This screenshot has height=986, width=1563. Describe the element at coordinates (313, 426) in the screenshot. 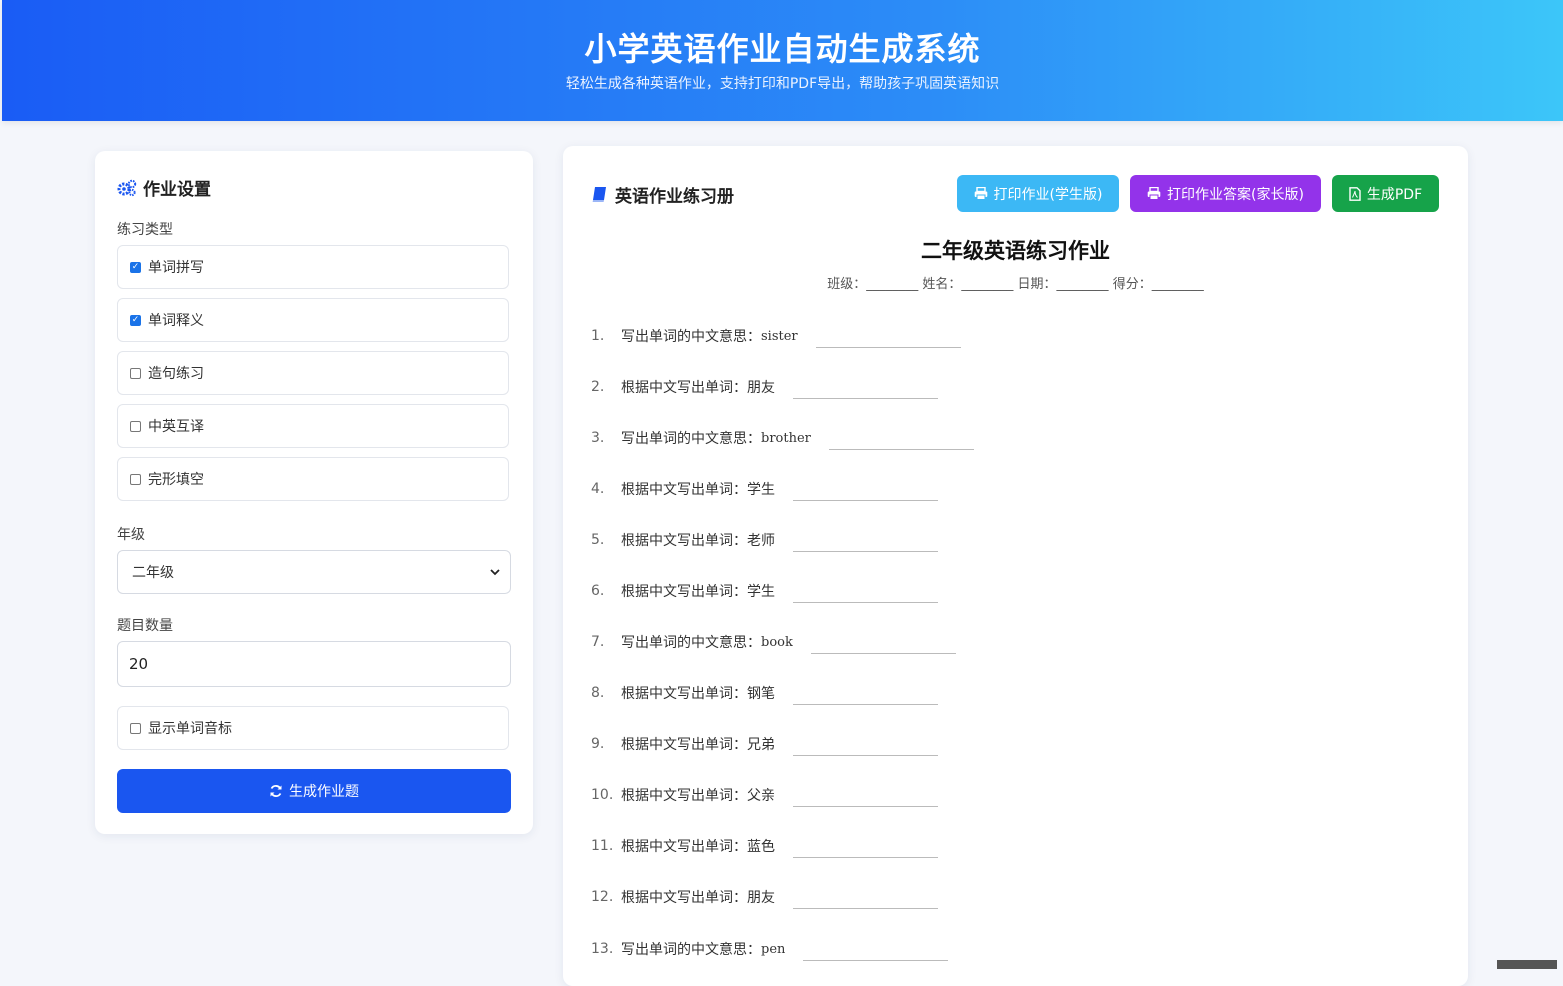

I see `option-translation: 中英互译` at that location.